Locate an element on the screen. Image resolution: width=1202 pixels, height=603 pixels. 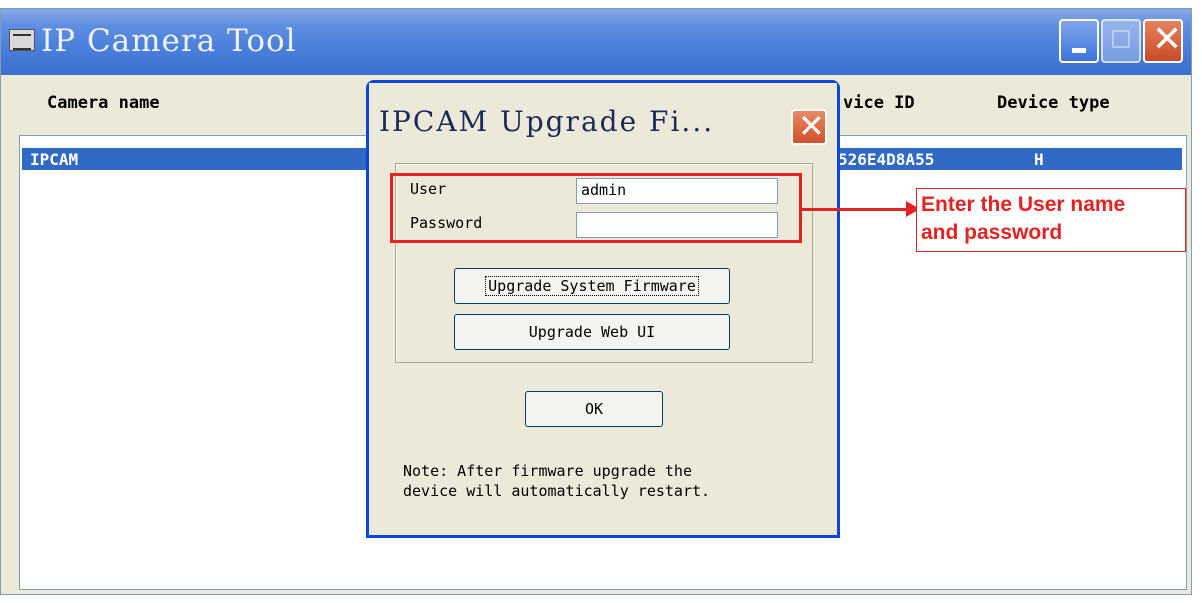
ok-button: OK is located at coordinates (594, 409).